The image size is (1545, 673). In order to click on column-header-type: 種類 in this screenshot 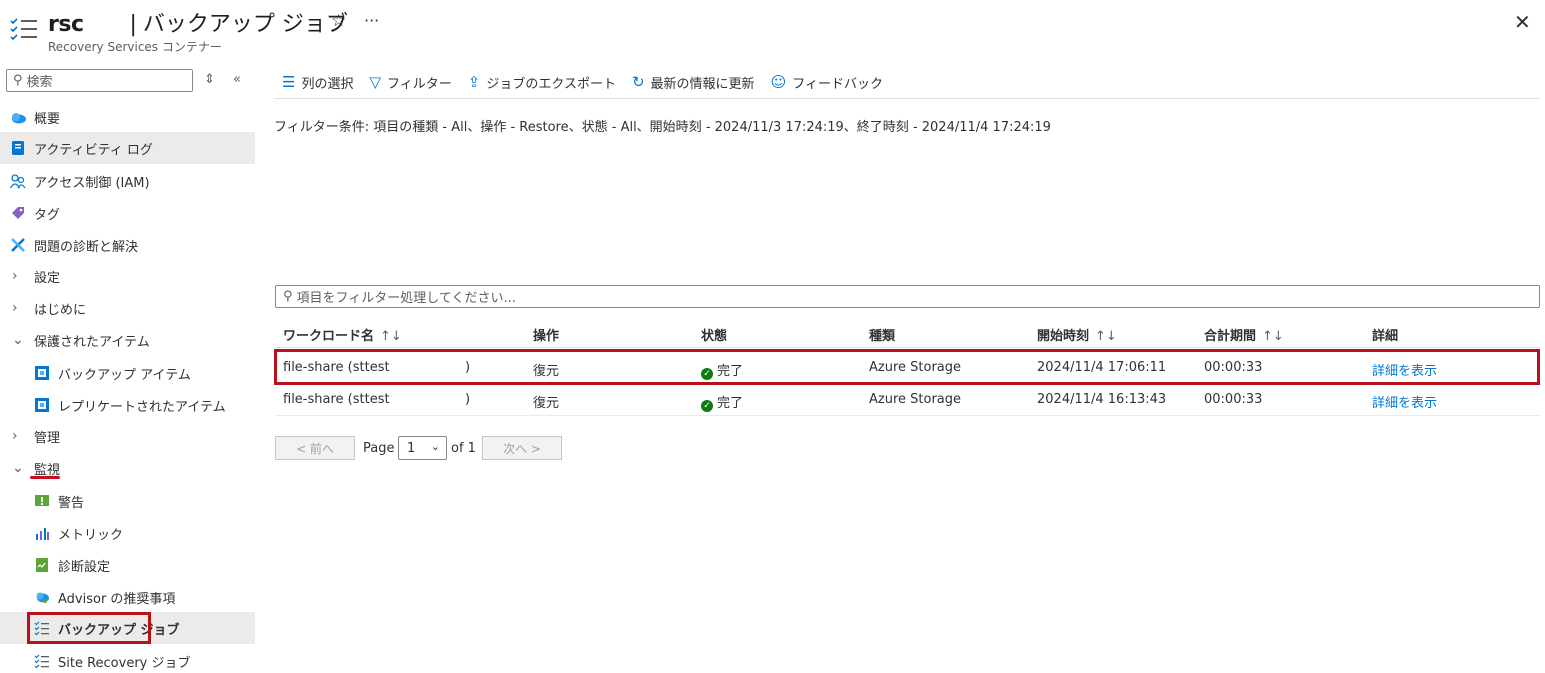, I will do `click(882, 336)`.